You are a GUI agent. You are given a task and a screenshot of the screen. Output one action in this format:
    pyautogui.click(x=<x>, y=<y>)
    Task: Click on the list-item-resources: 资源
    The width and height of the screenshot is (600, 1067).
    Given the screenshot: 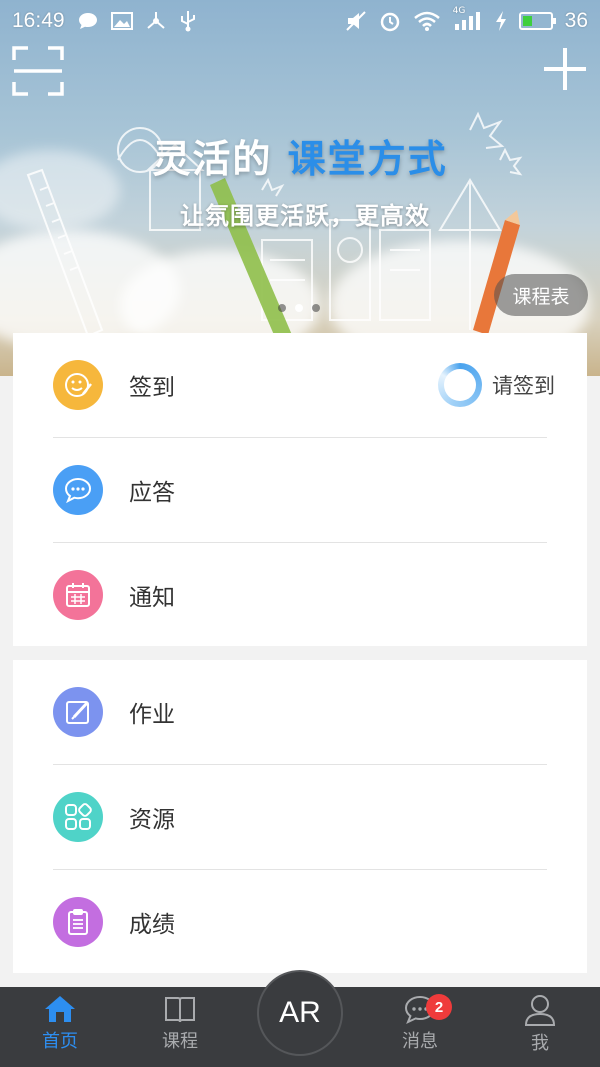 What is the action you would take?
    pyautogui.click(x=300, y=817)
    